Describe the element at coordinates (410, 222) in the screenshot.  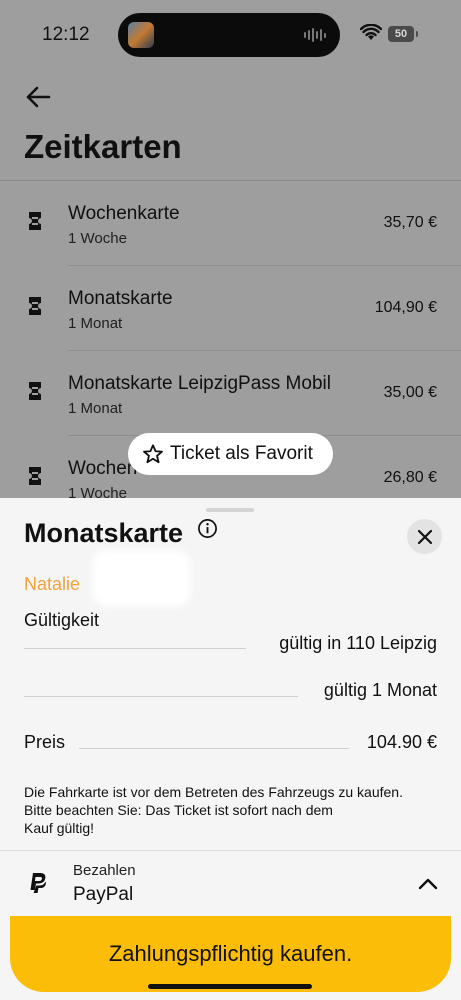
I see `ticket-price: 35,70 €` at that location.